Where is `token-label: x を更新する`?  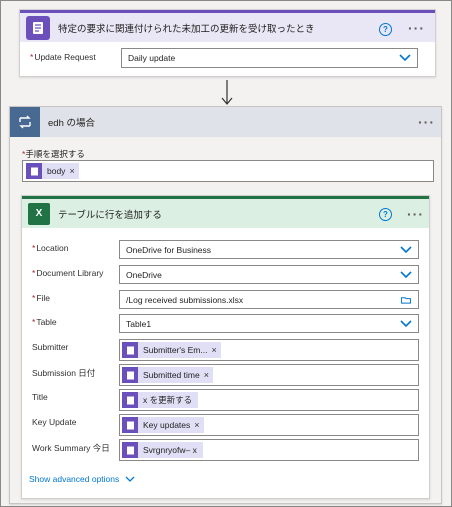
token-label: x を更新する is located at coordinates (168, 400).